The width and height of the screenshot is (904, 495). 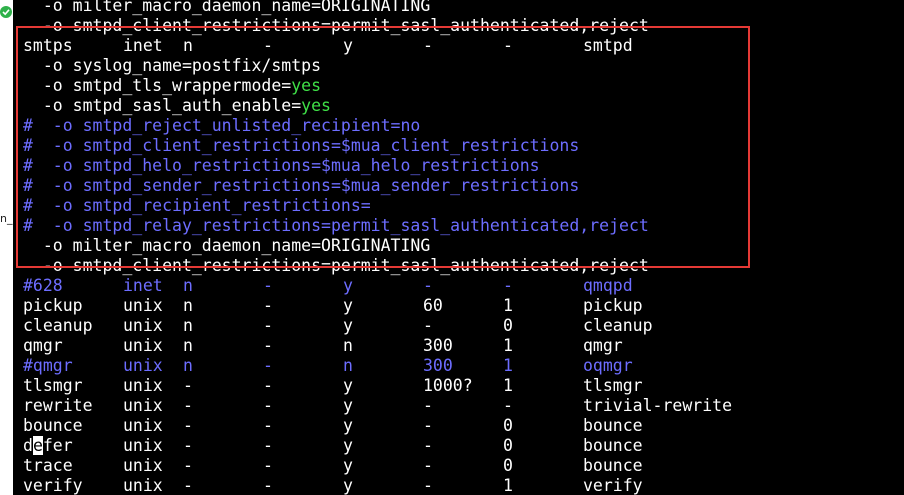 What do you see at coordinates (172, 65) in the screenshot?
I see `option-line: -o syslog_name=postfix/smtps` at bounding box center [172, 65].